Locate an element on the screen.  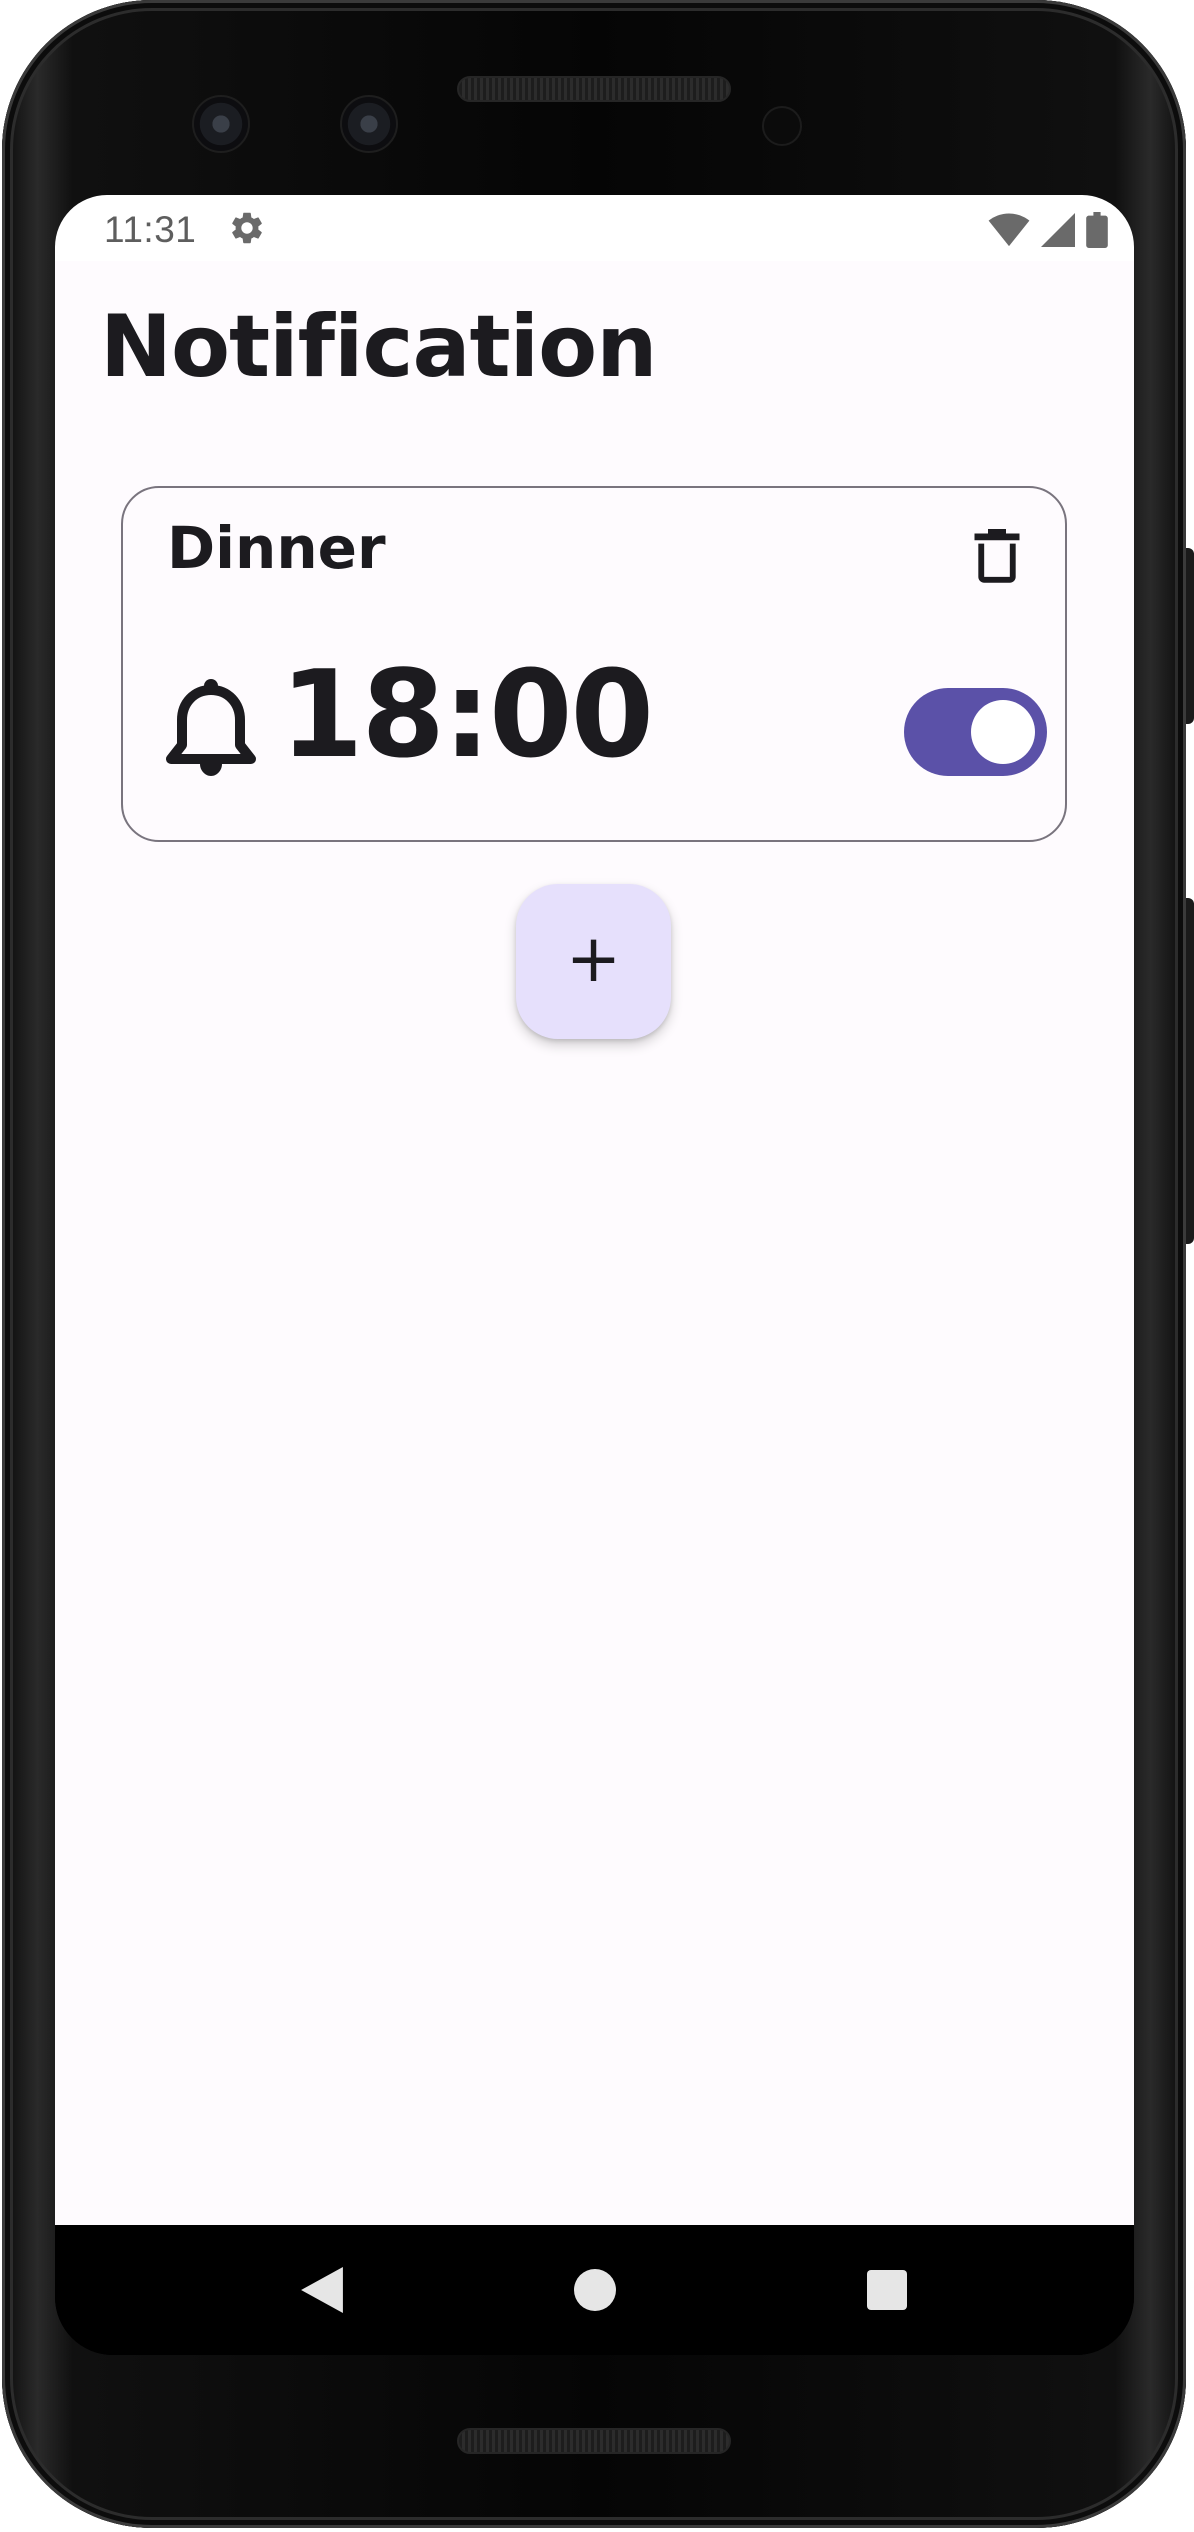
trash-icon is located at coordinates (997, 556).